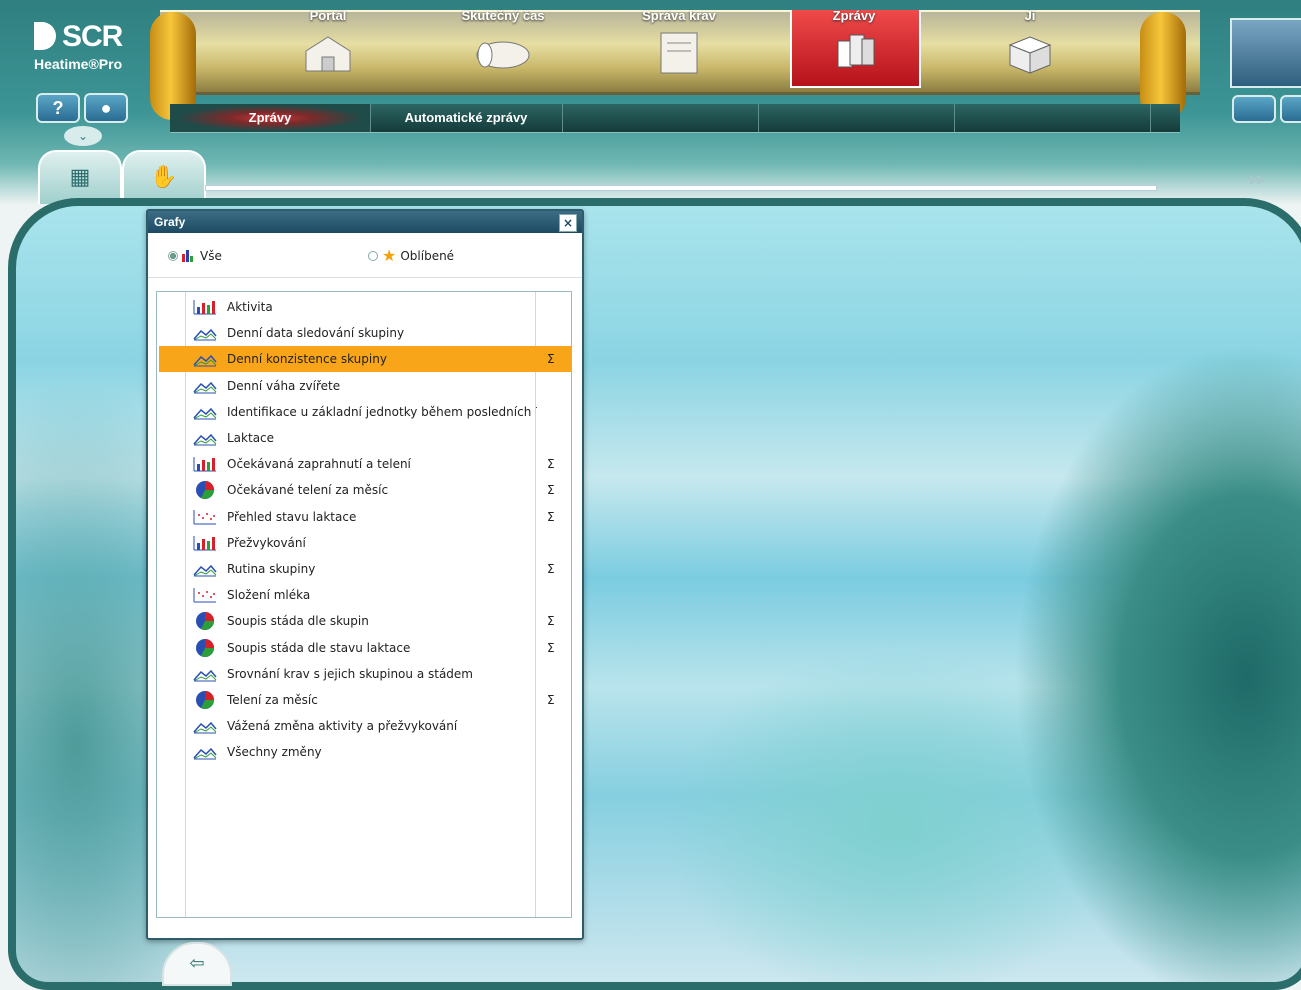 This screenshot has width=1301, height=990. What do you see at coordinates (854, 15) in the screenshot?
I see `nav-label: Zprávy` at bounding box center [854, 15].